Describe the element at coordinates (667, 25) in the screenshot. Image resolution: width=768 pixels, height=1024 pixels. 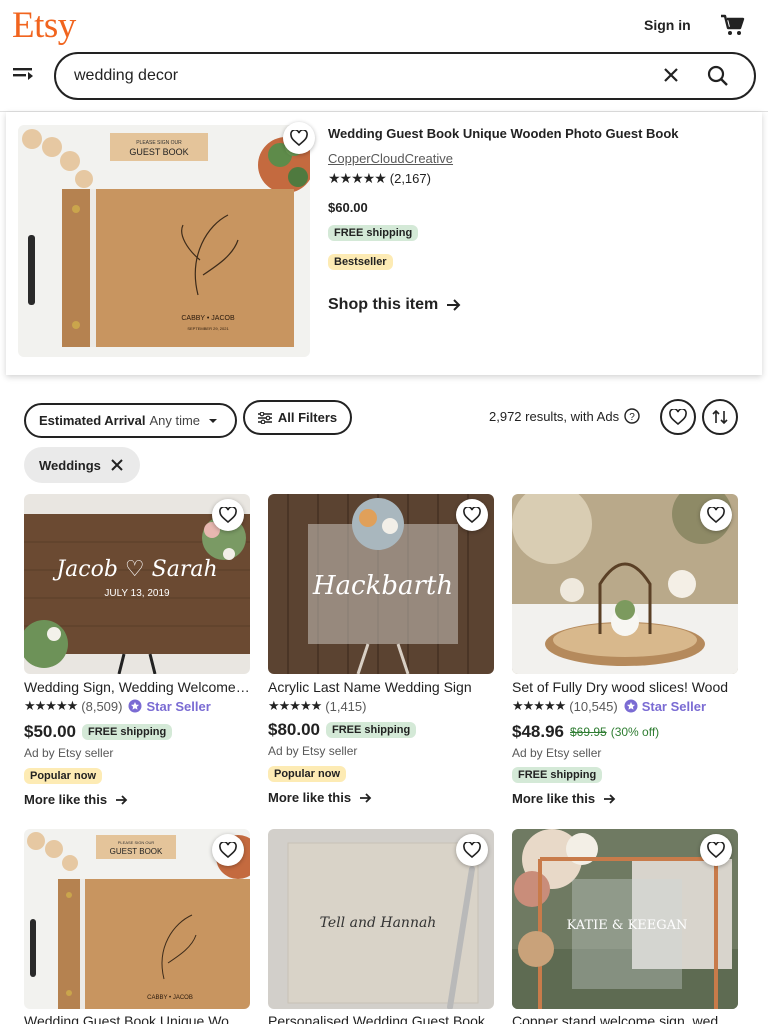
I see `sign-in-link: Sign in` at that location.